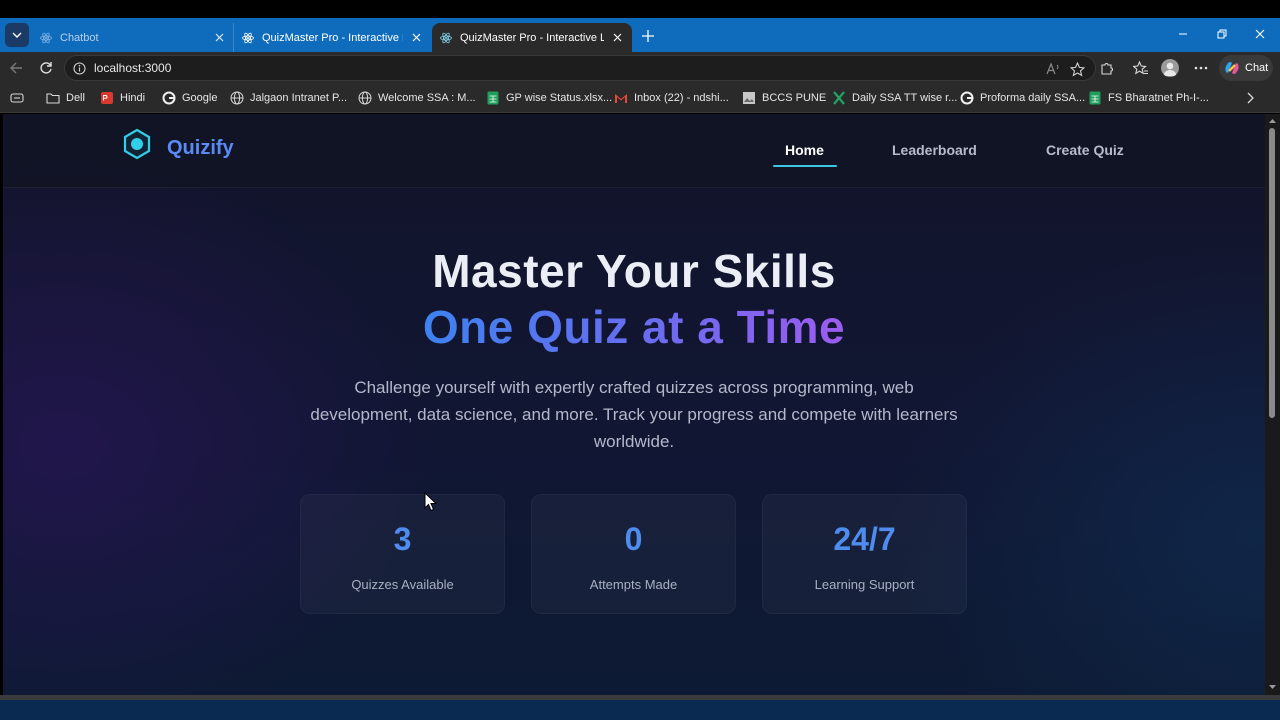 The image size is (1280, 720). What do you see at coordinates (1272, 686) in the screenshot?
I see `scroll-down-arrow-icon` at bounding box center [1272, 686].